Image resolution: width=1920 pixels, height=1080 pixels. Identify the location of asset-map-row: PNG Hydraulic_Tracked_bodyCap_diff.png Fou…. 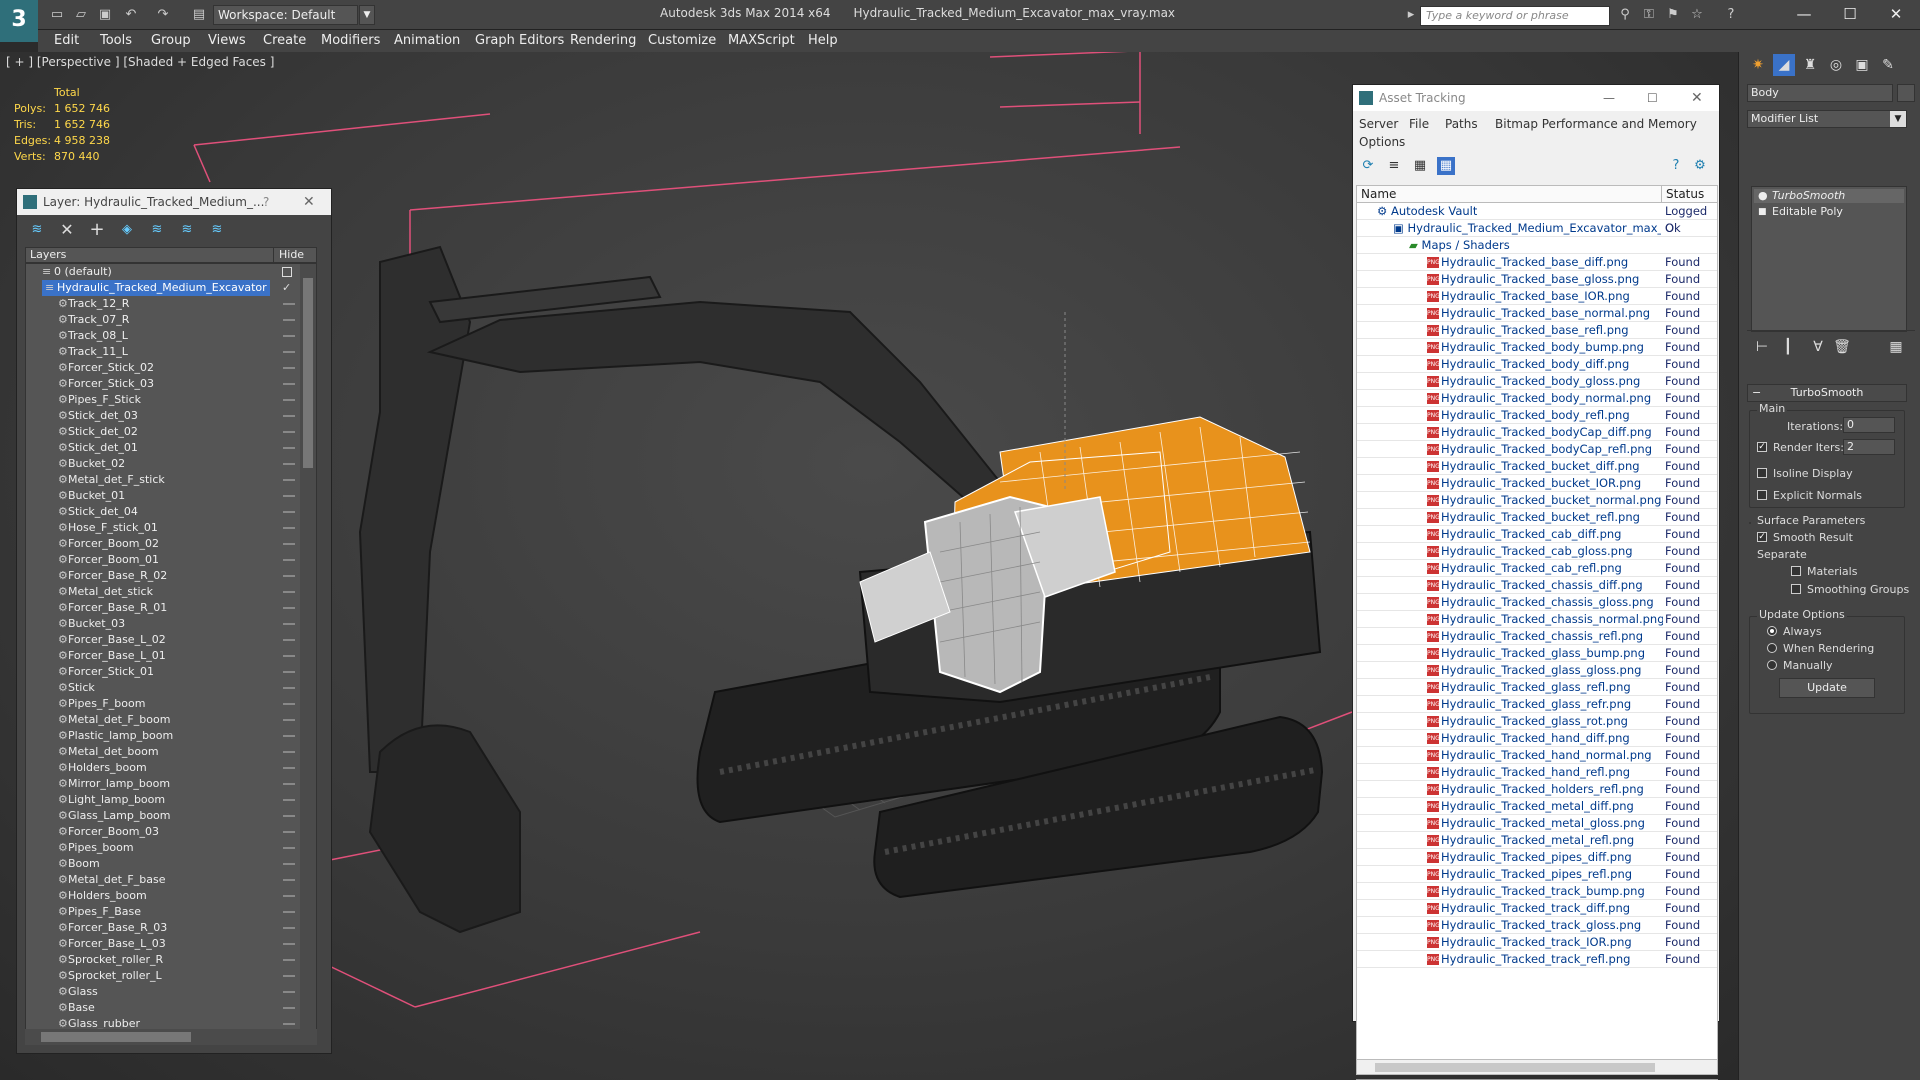
(1537, 432).